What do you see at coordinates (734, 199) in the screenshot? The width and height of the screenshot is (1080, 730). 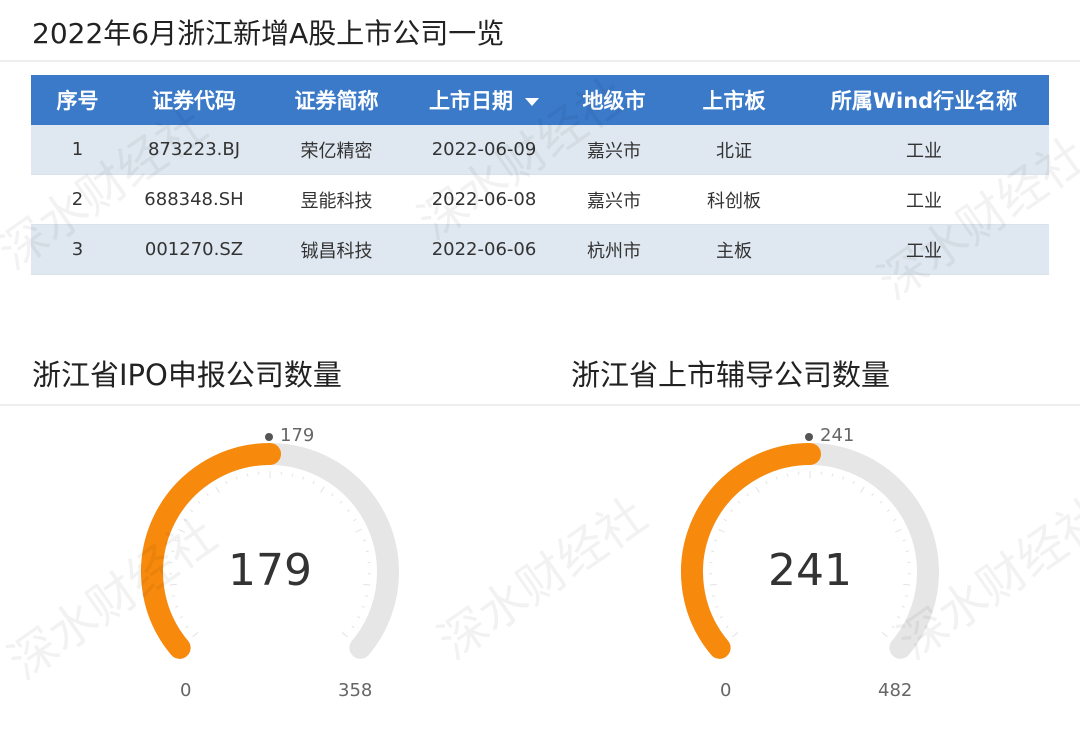 I see `cell-board: 科创板` at bounding box center [734, 199].